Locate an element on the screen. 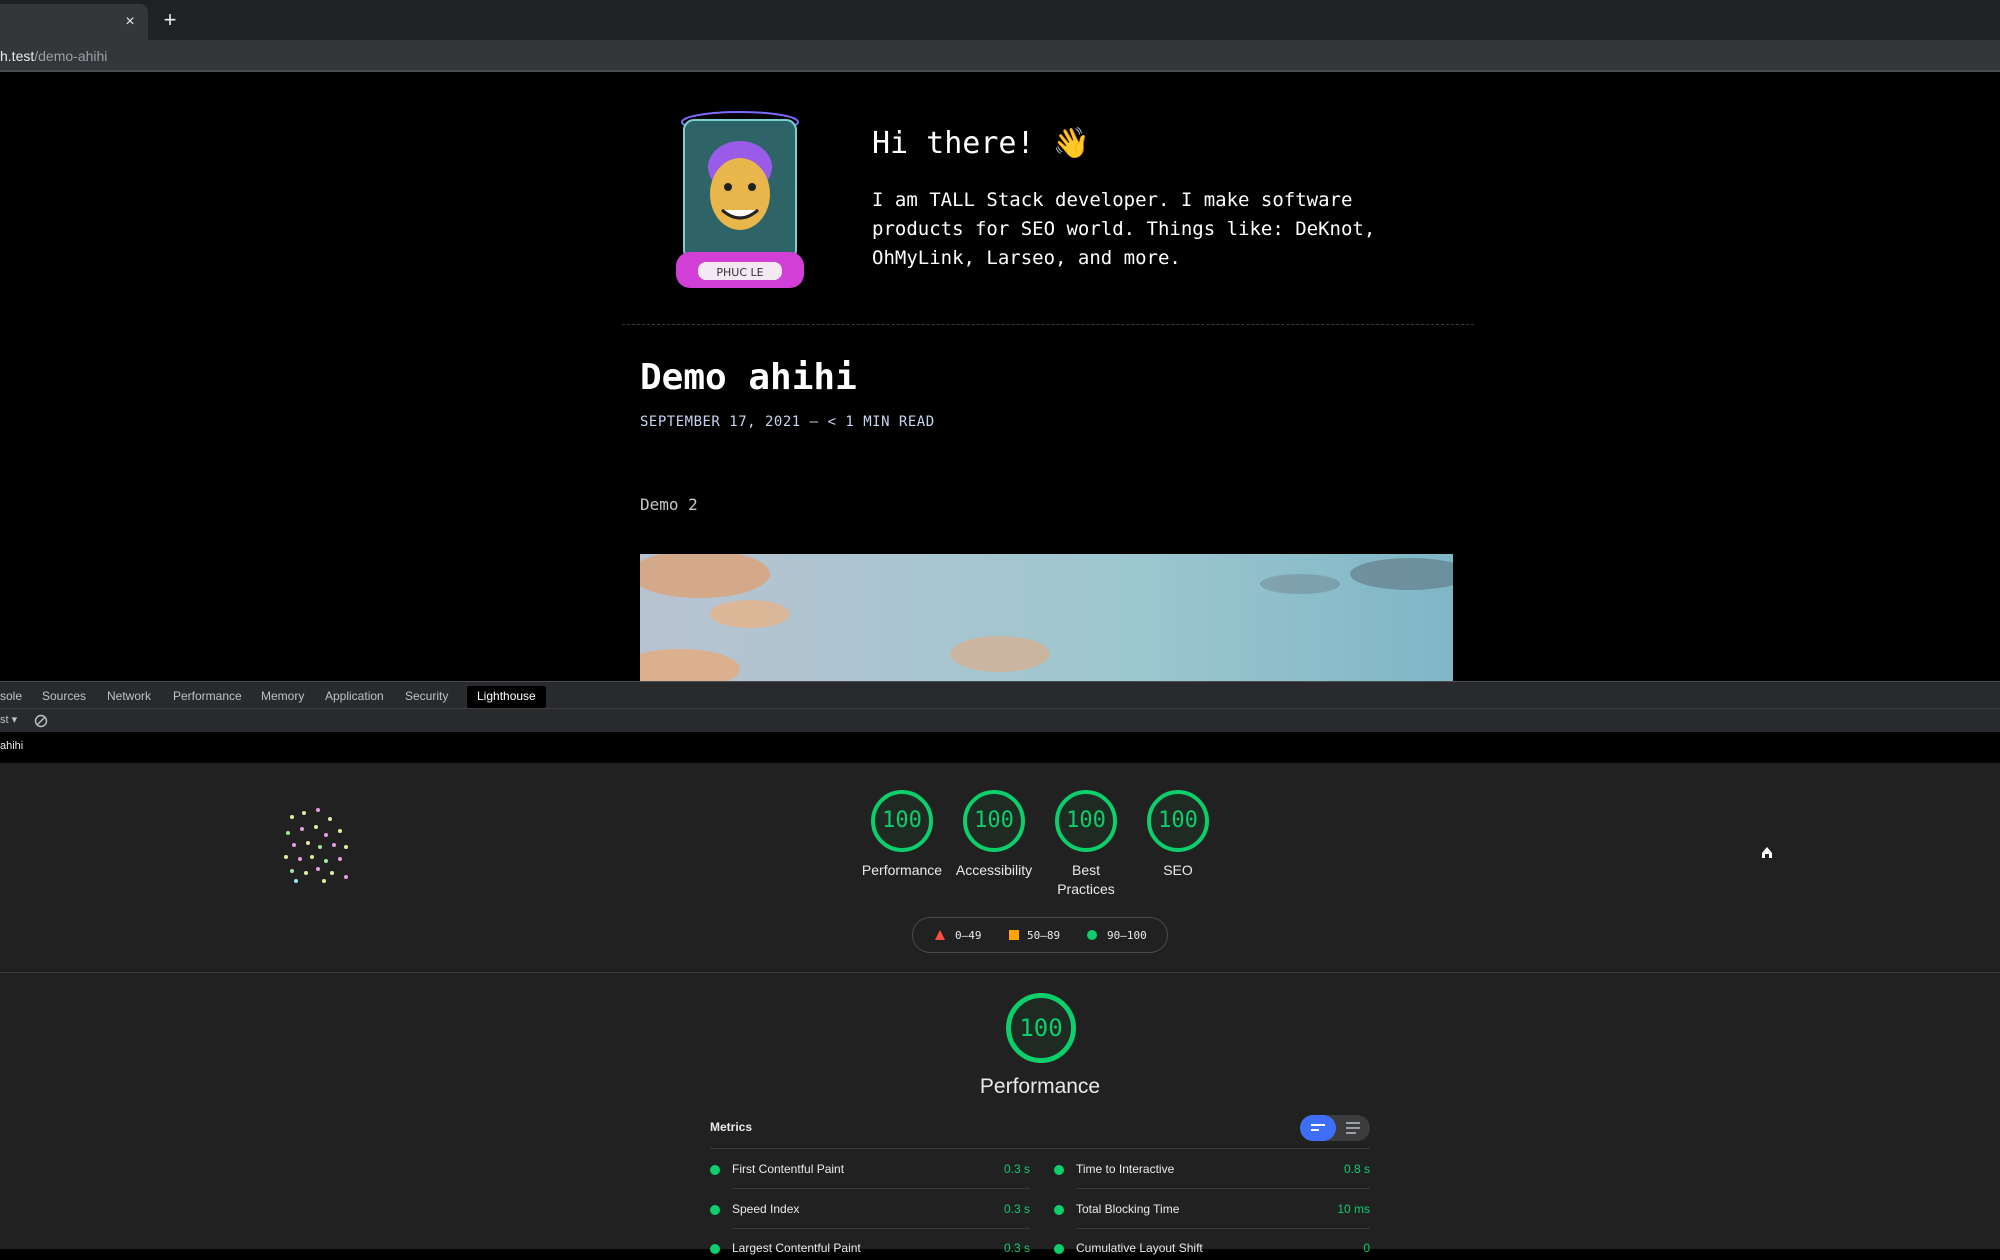  browser-tab: × is located at coordinates (74, 22).